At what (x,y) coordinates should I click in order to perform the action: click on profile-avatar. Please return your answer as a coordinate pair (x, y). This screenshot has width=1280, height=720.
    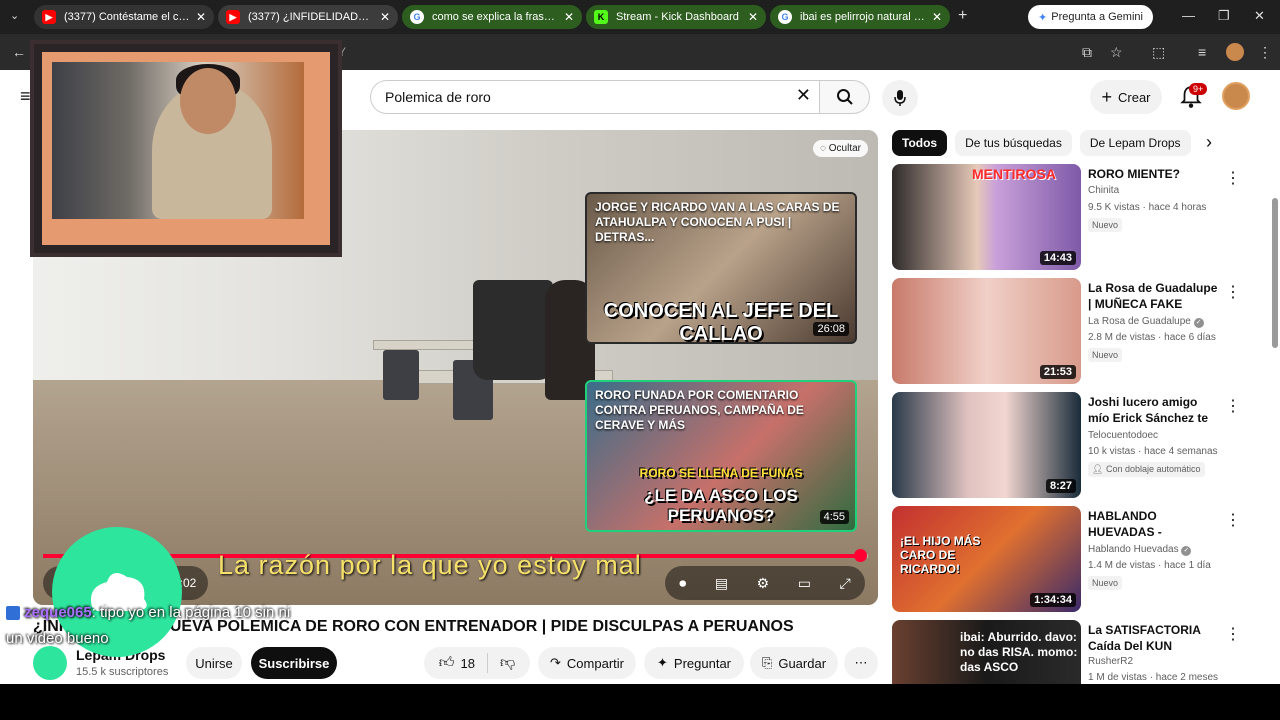
    Looking at the image, I should click on (1235, 52).